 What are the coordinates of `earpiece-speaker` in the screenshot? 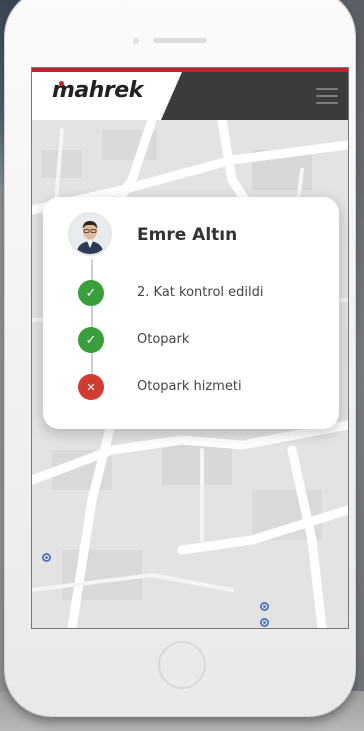 It's located at (180, 40).